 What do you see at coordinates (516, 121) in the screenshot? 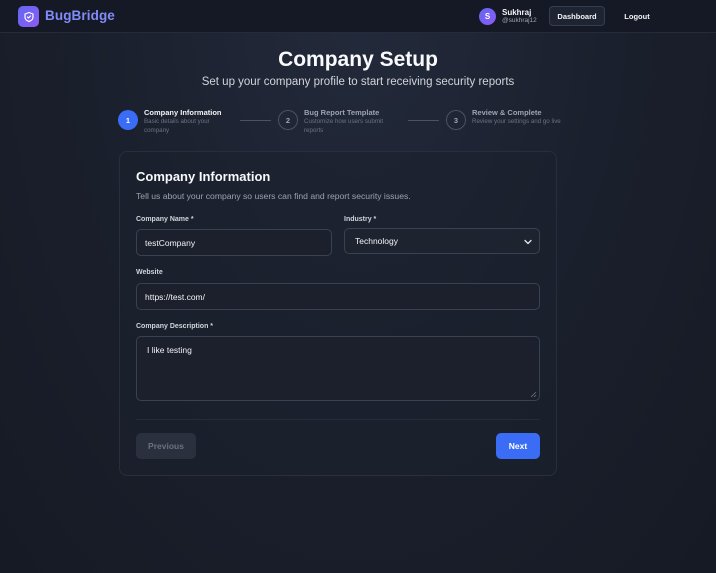
I see `step-3-description: Review your settings and go live` at bounding box center [516, 121].